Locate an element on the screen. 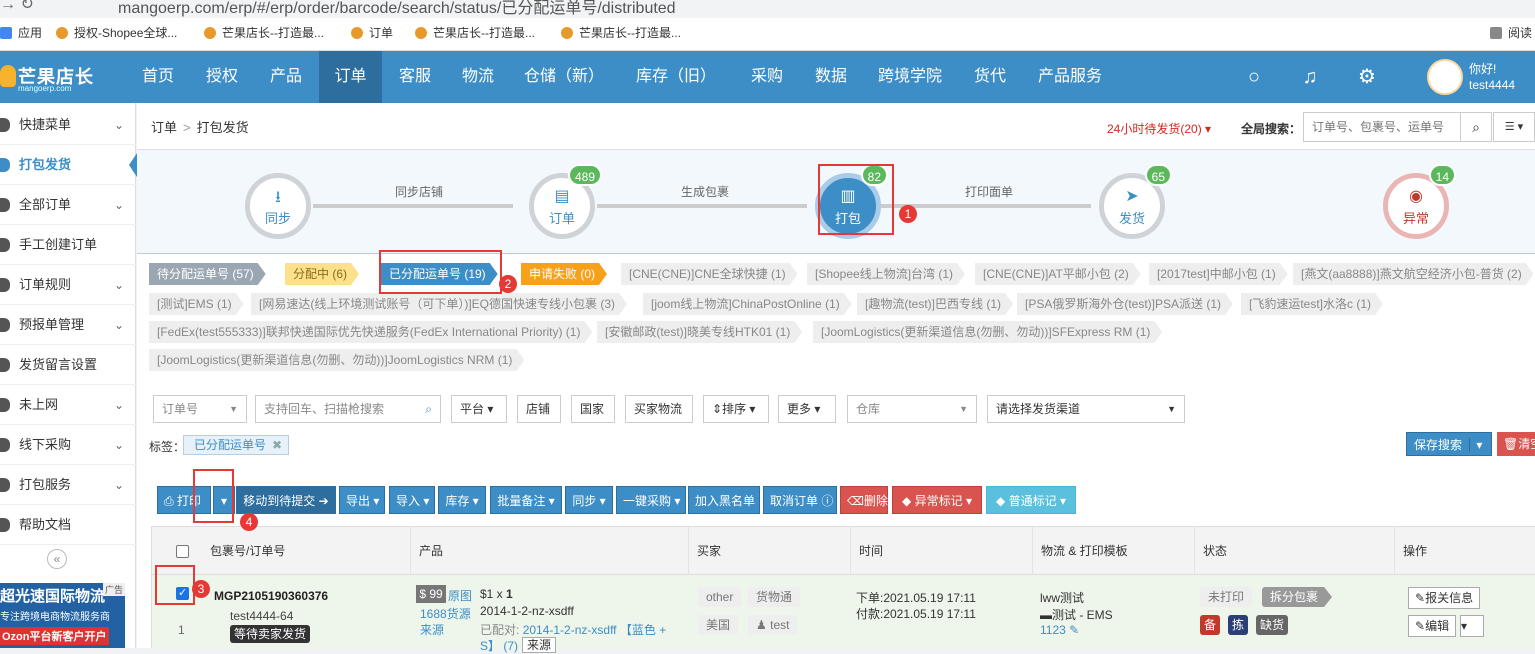 The width and height of the screenshot is (1535, 654). search-mode-dropdown: ☰ ▾ is located at coordinates (1514, 127).